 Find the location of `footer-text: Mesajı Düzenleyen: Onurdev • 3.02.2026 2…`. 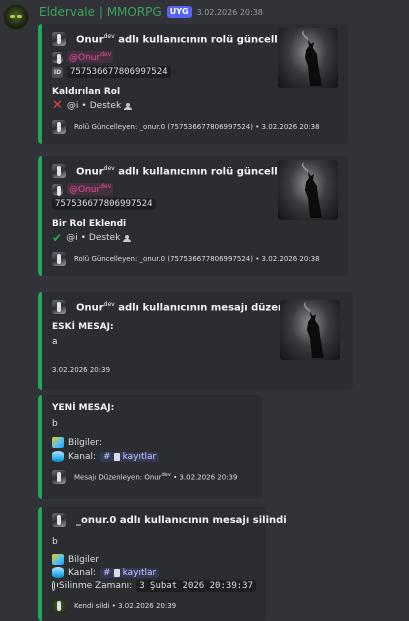

footer-text: Mesajı Düzenleyen: Onurdev • 3.02.2026 2… is located at coordinates (156, 477).